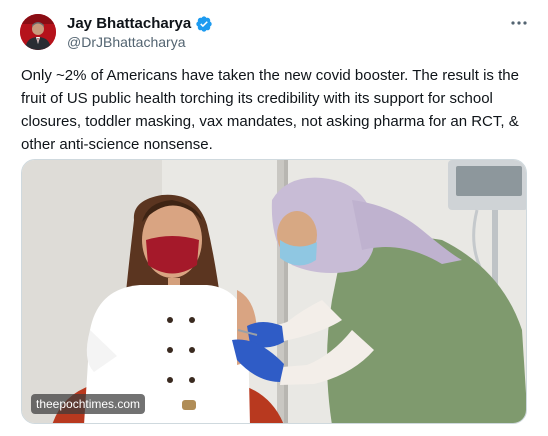  I want to click on author-handle: @DrJBhattacharya, so click(126, 42).